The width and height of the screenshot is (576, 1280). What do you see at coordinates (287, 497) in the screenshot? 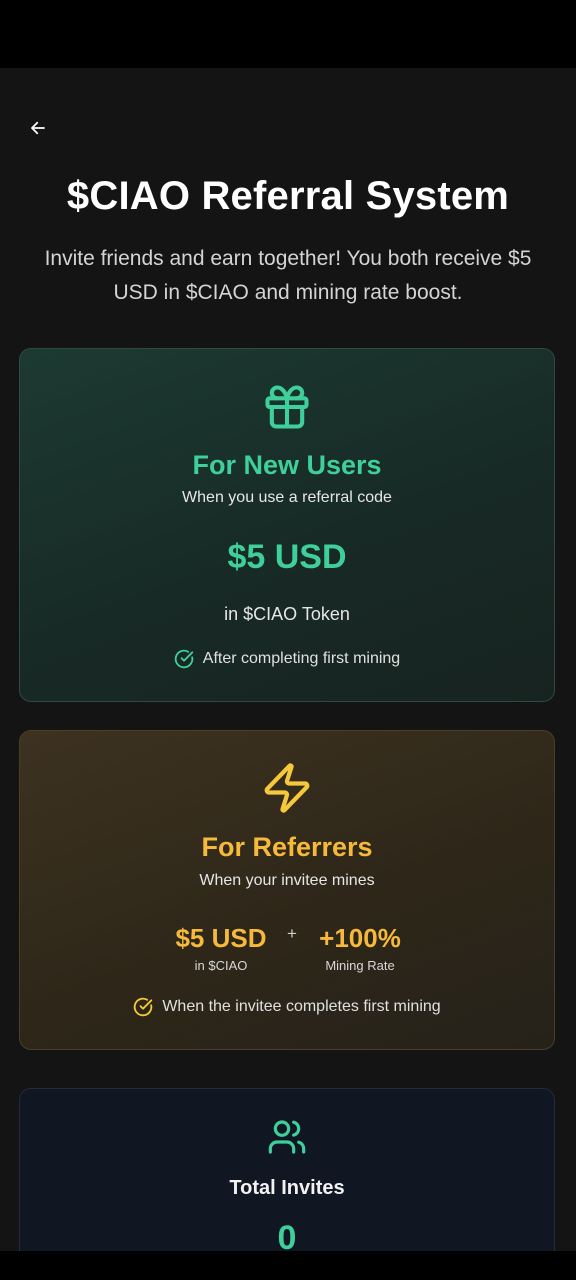
I see `new-users-subheading: When you use a referral code` at bounding box center [287, 497].